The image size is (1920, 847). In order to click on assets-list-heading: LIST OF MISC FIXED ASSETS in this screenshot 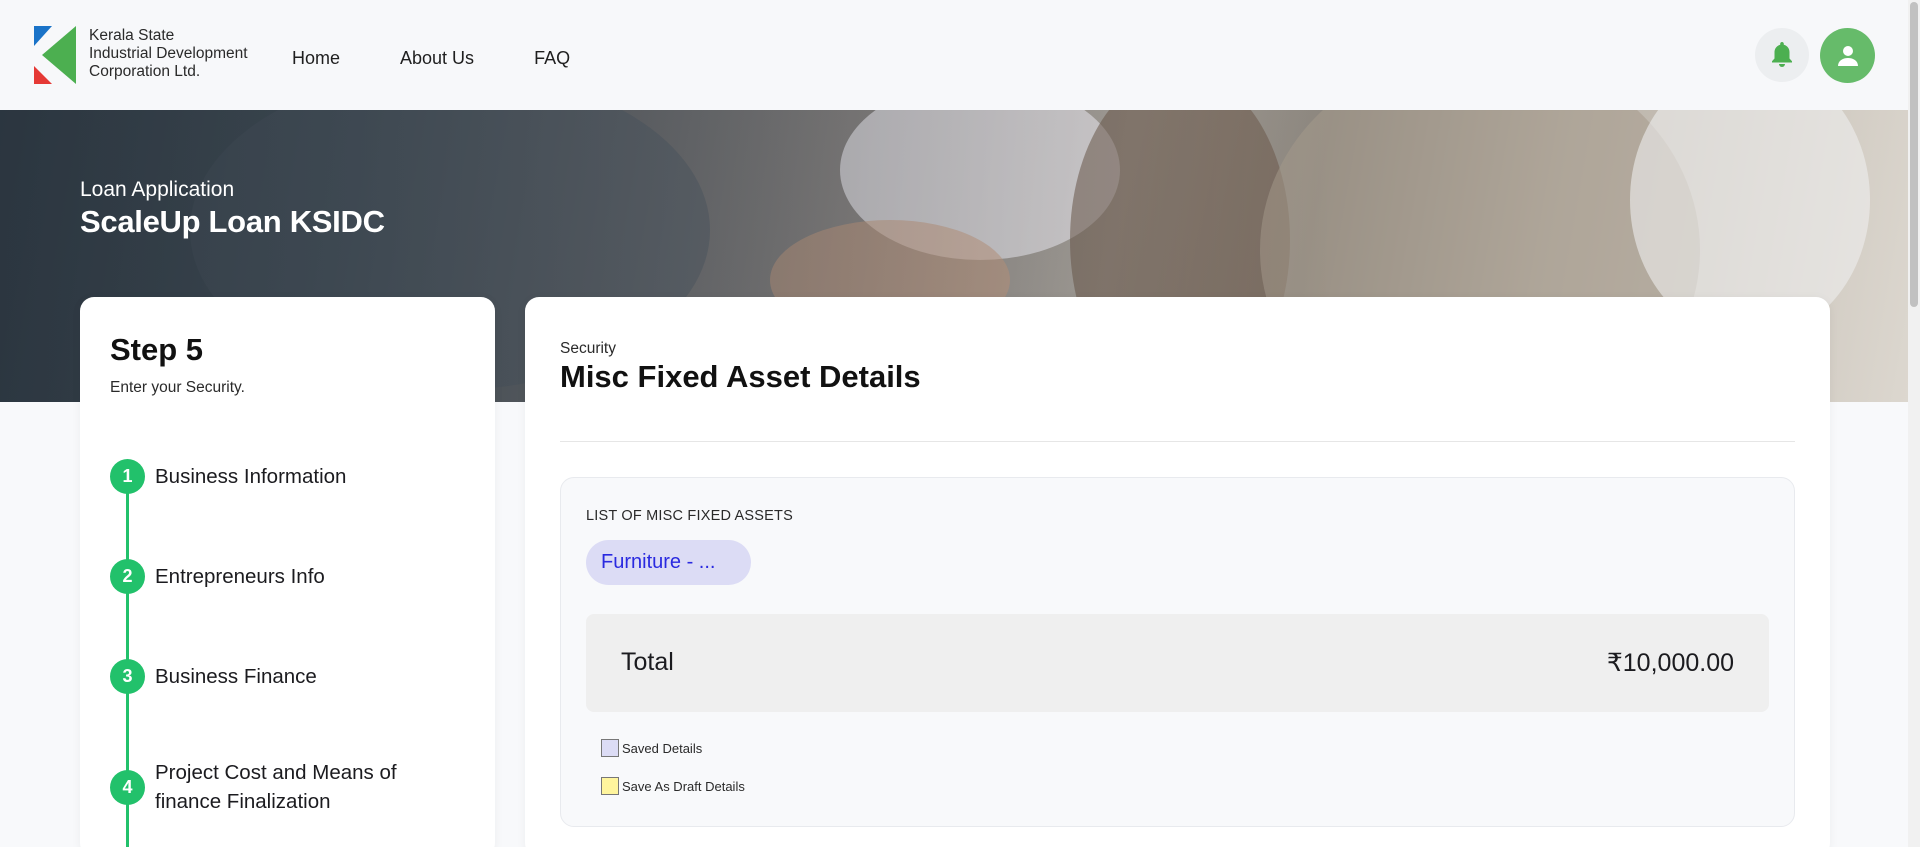, I will do `click(689, 516)`.